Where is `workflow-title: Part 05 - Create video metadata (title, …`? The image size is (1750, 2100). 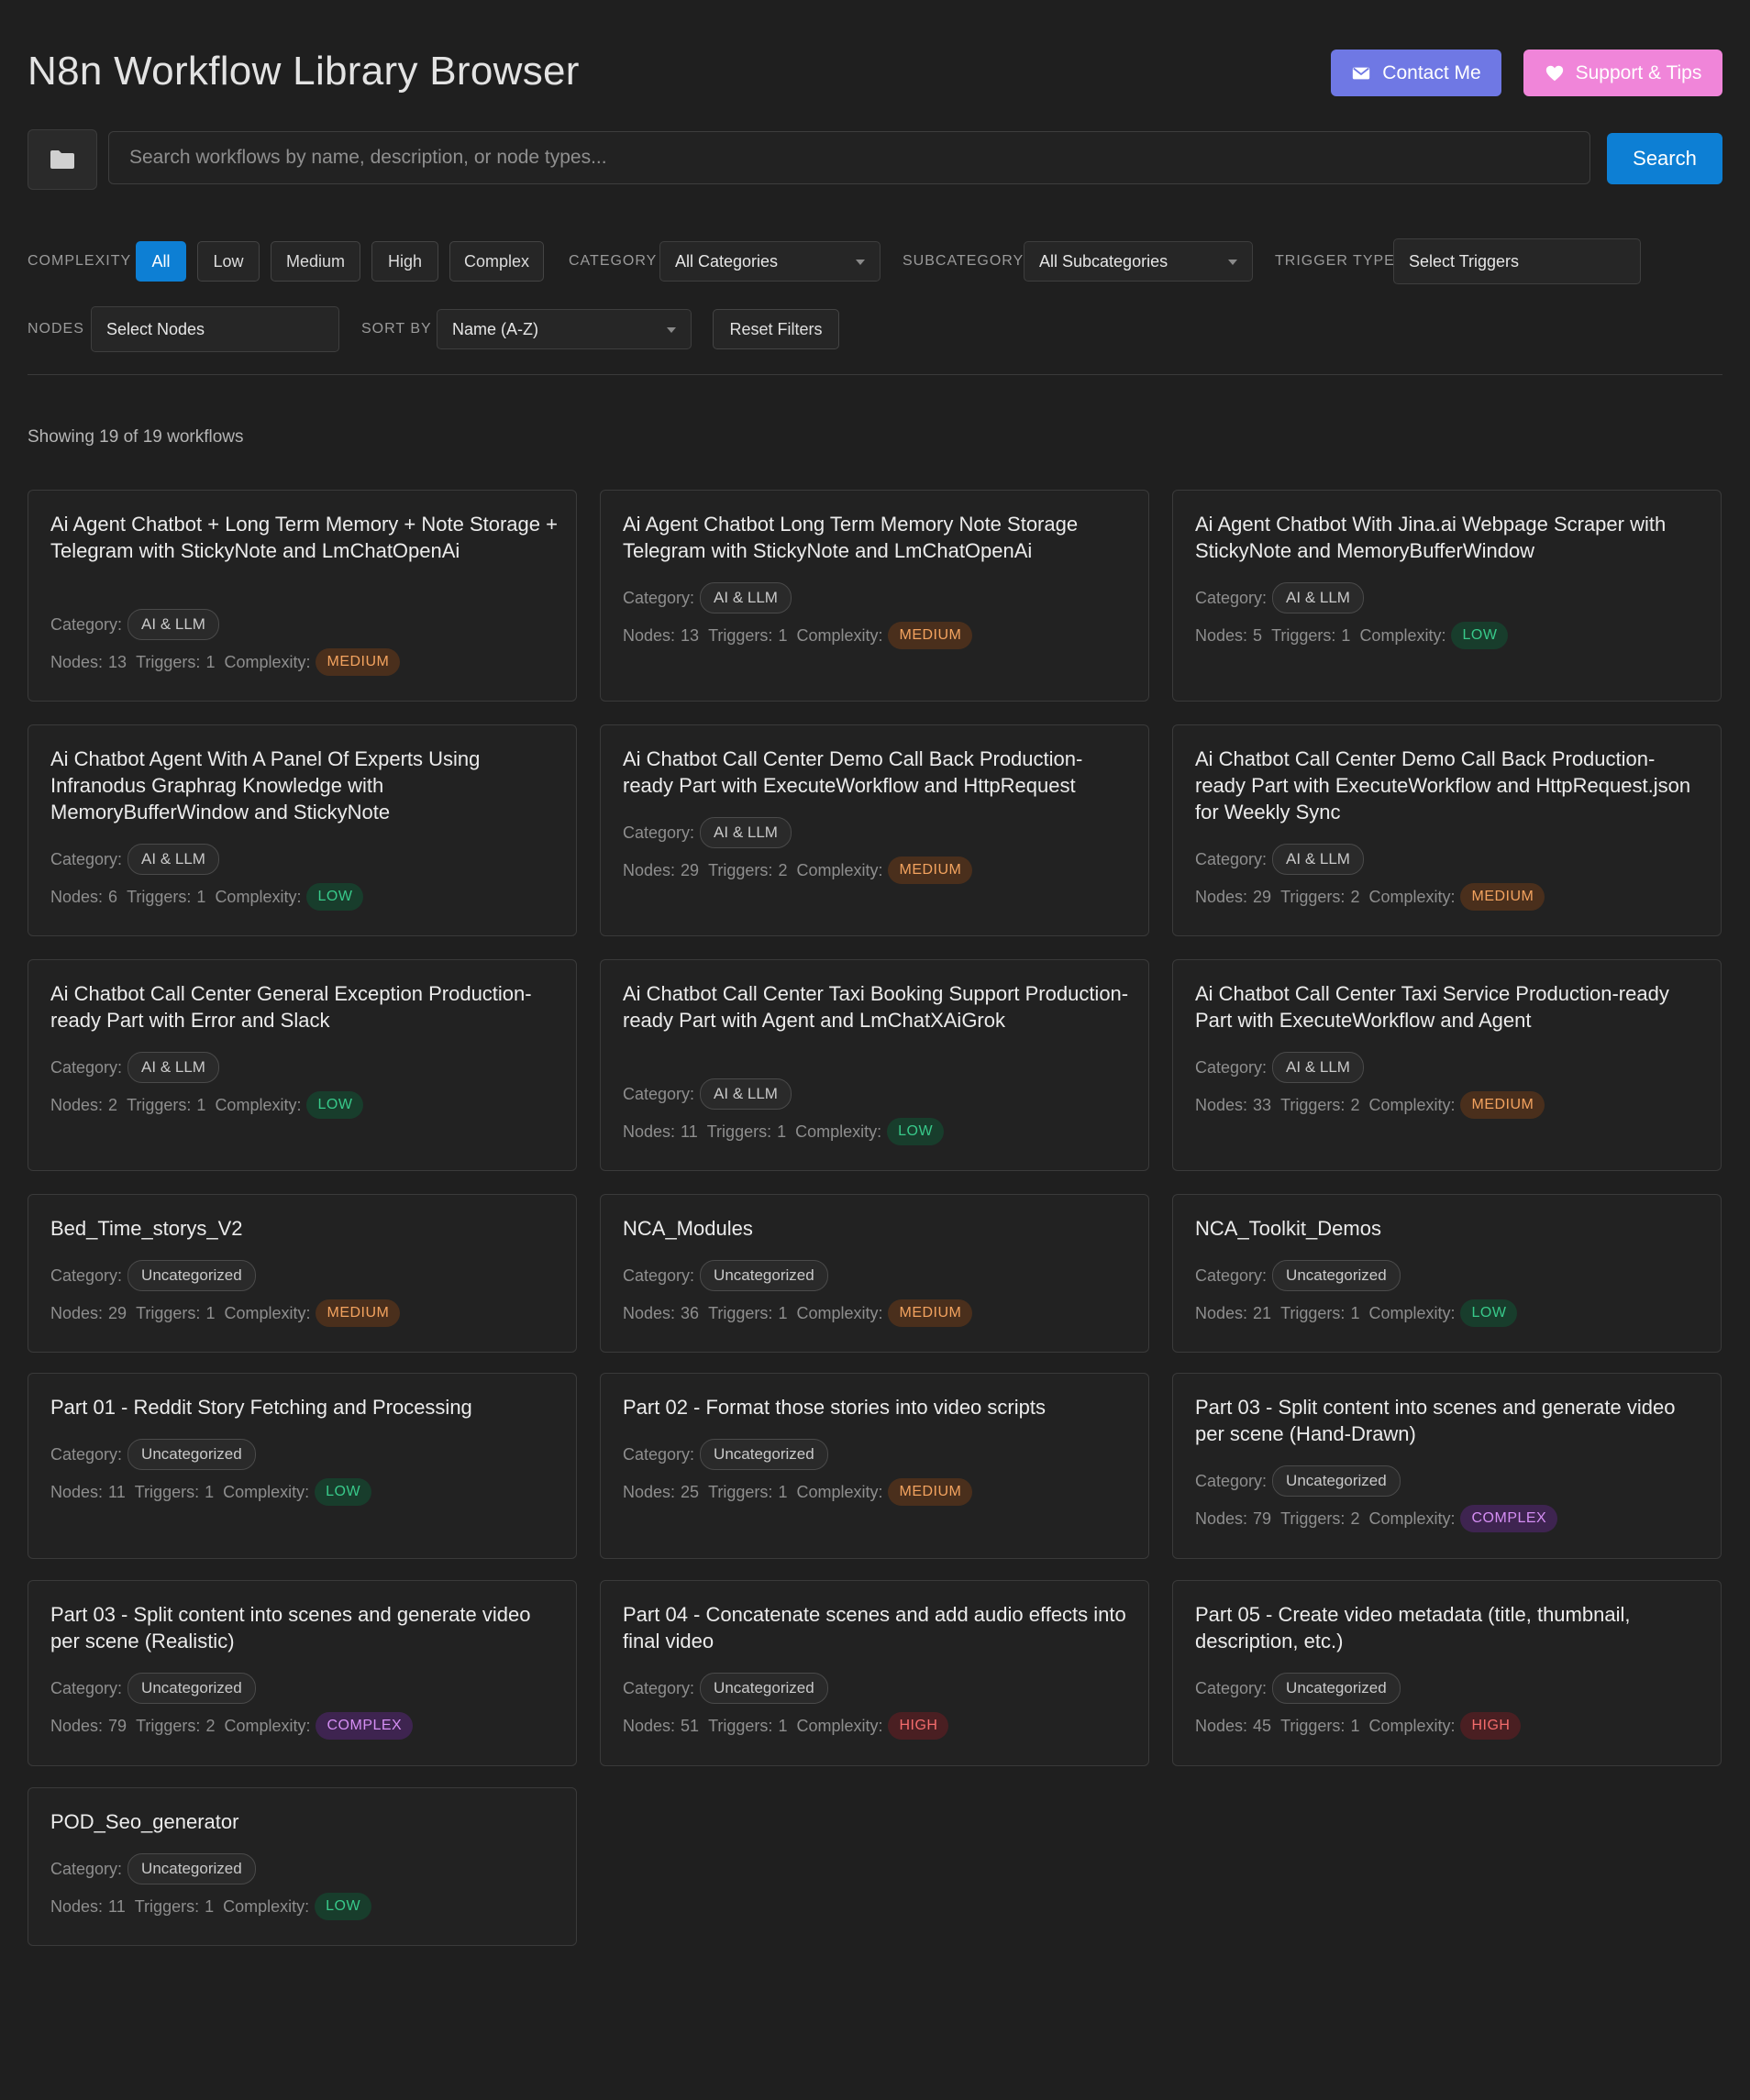 workflow-title: Part 05 - Create video metadata (title, … is located at coordinates (1449, 1627).